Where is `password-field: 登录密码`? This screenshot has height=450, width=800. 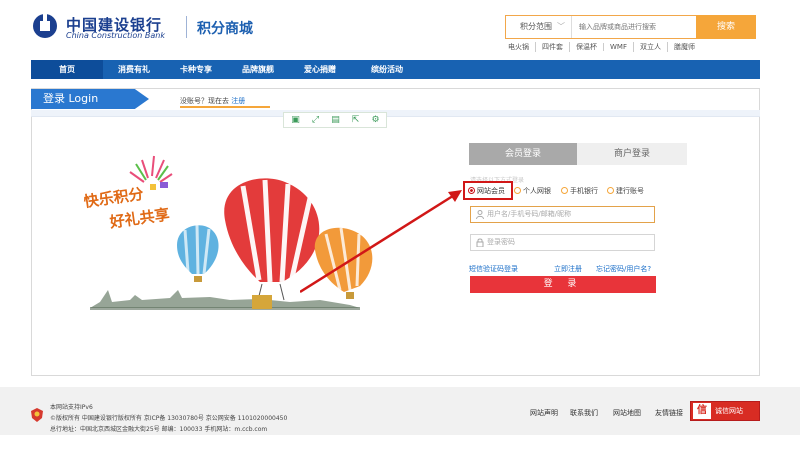 password-field: 登录密码 is located at coordinates (562, 242).